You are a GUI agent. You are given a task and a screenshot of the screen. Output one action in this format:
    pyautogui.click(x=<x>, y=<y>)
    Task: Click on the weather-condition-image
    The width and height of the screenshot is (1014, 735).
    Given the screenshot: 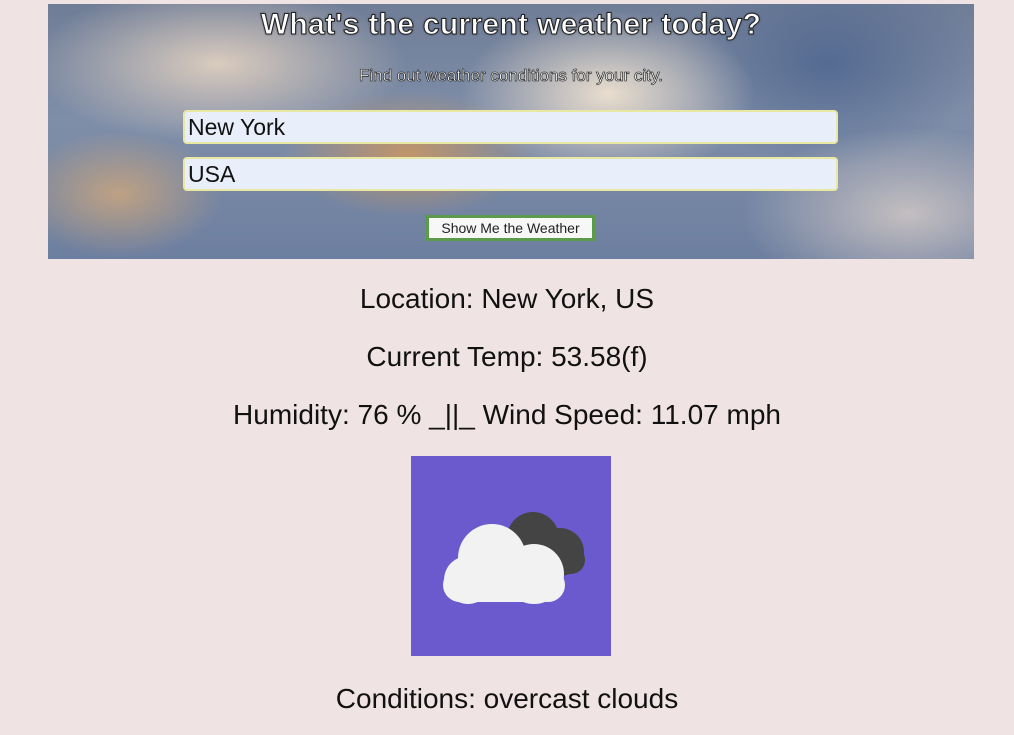 What is the action you would take?
    pyautogui.click(x=511, y=556)
    